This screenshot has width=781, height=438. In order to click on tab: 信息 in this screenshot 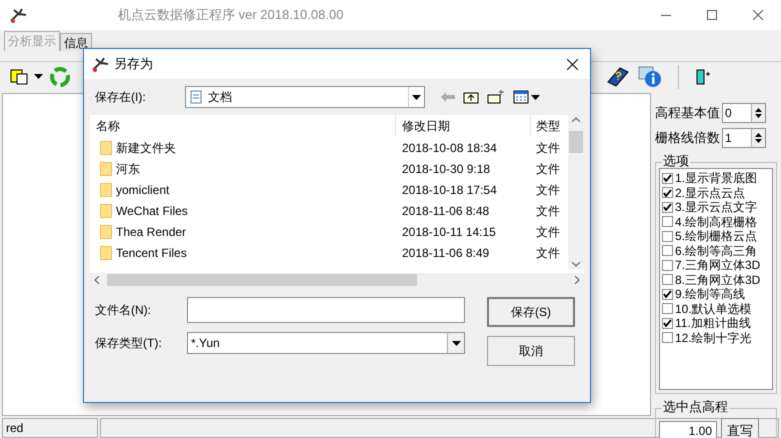, I will do `click(76, 42)`.